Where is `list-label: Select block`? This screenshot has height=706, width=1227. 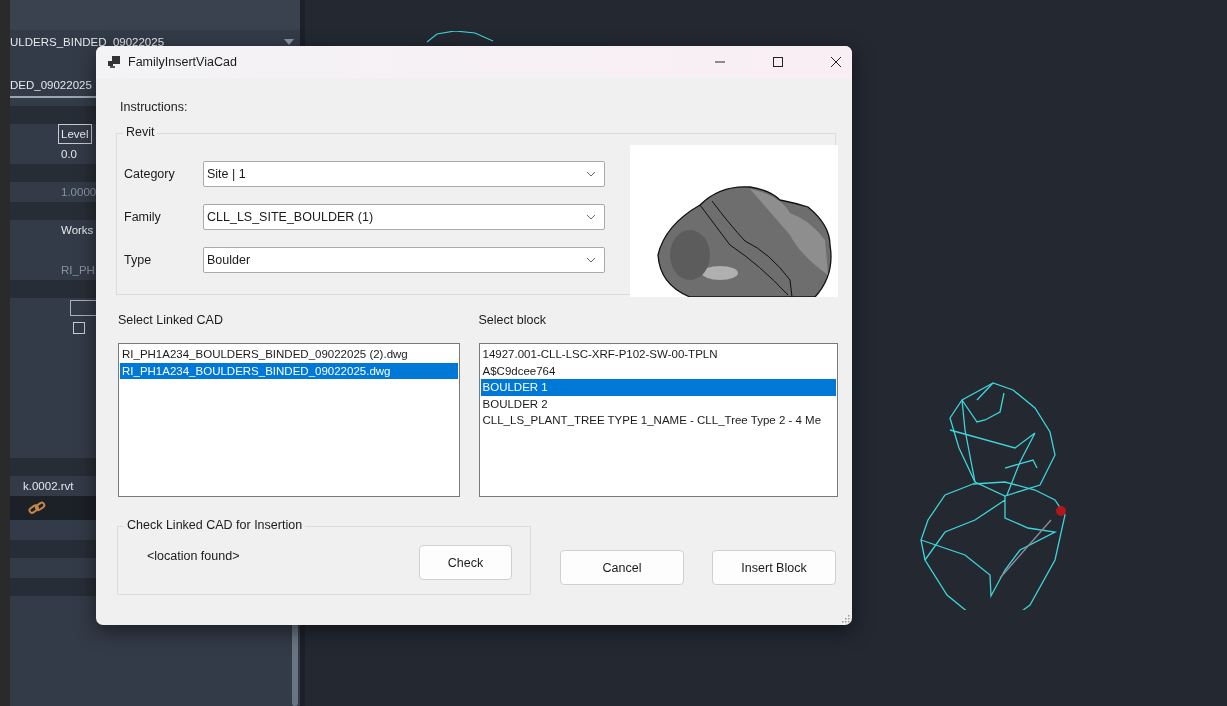
list-label: Select block is located at coordinates (512, 320).